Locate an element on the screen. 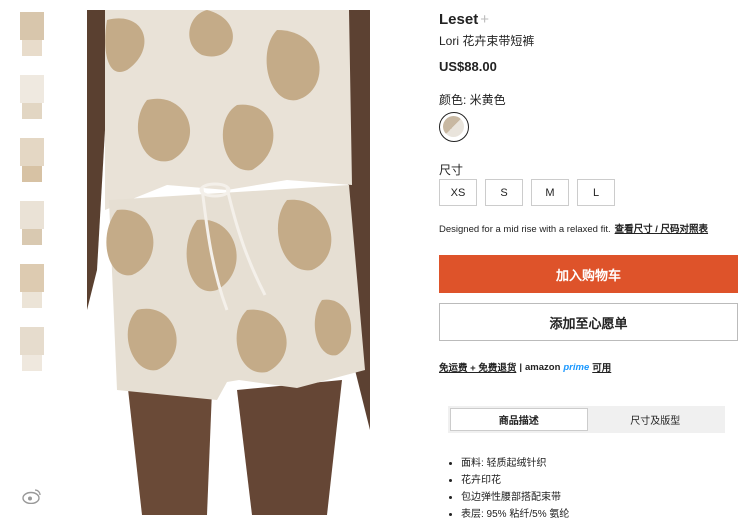 The width and height of the screenshot is (750, 528). product-name: Lori 花卉束带短裤 is located at coordinates (487, 41).